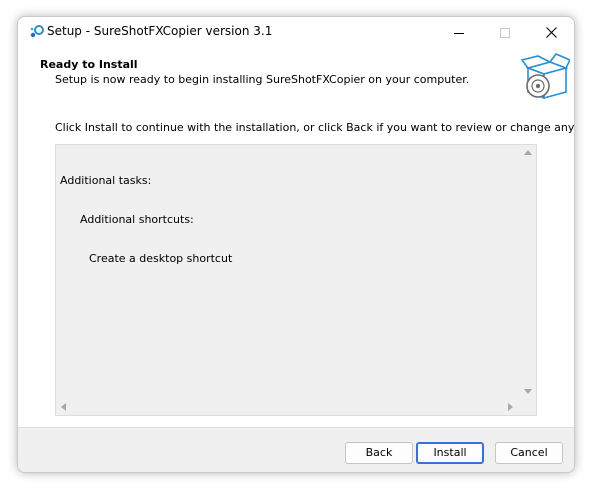 The height and width of the screenshot is (490, 591). Describe the element at coordinates (528, 391) in the screenshot. I see `scroll-down-arrow-icon` at that location.